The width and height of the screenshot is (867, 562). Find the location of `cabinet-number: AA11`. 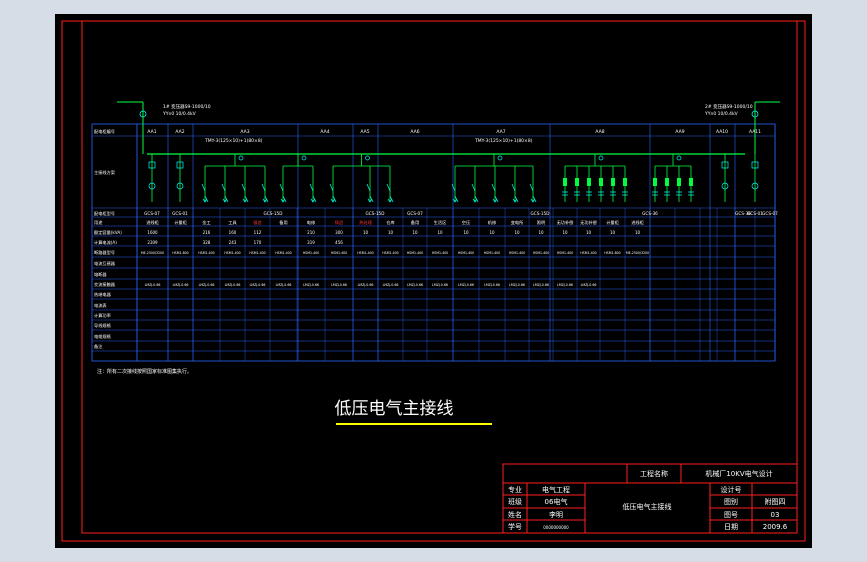

cabinet-number: AA11 is located at coordinates (755, 132).